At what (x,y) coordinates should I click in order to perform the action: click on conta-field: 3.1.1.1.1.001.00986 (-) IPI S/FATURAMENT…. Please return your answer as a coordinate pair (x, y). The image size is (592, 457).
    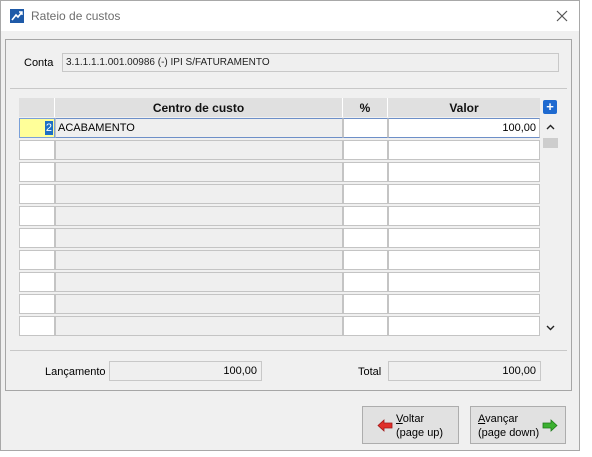
    Looking at the image, I should click on (310, 62).